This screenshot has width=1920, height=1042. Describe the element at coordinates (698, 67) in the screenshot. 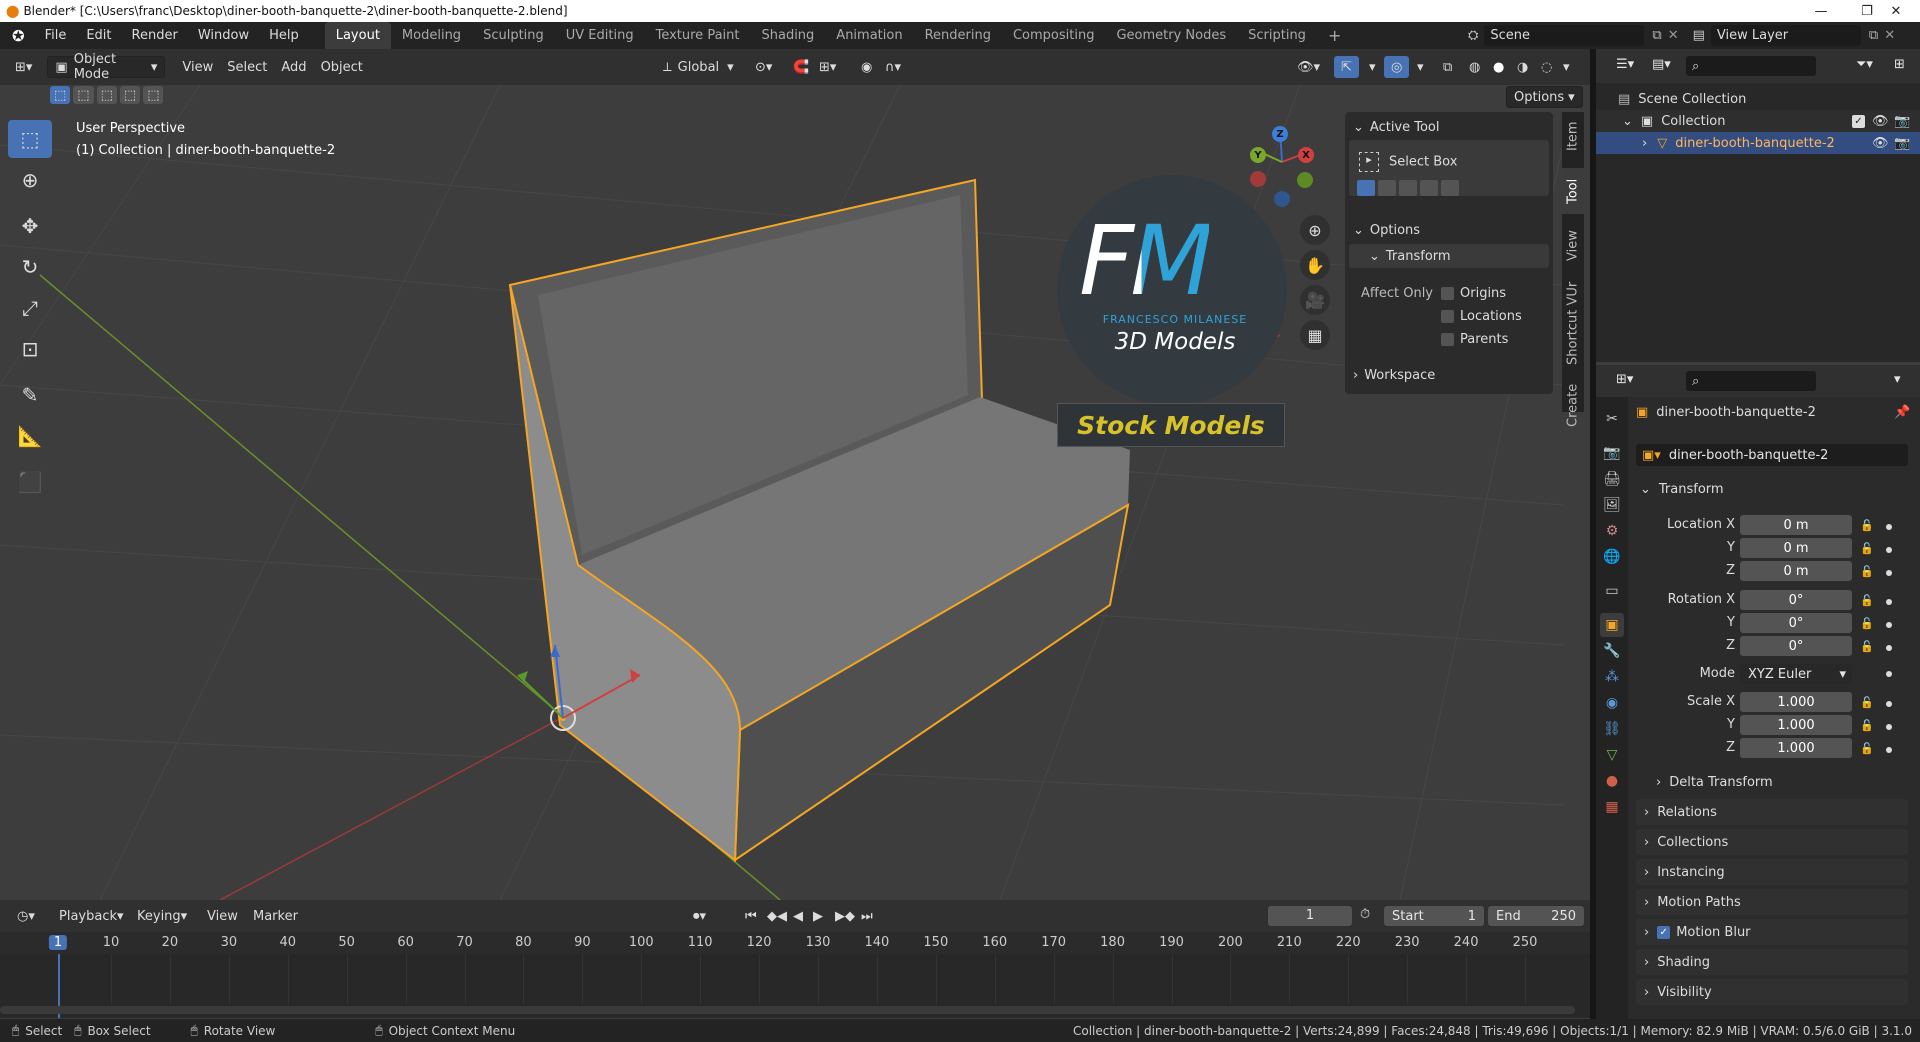

I see `transform-orientation-dropdown: ⟂ Global ▾` at that location.